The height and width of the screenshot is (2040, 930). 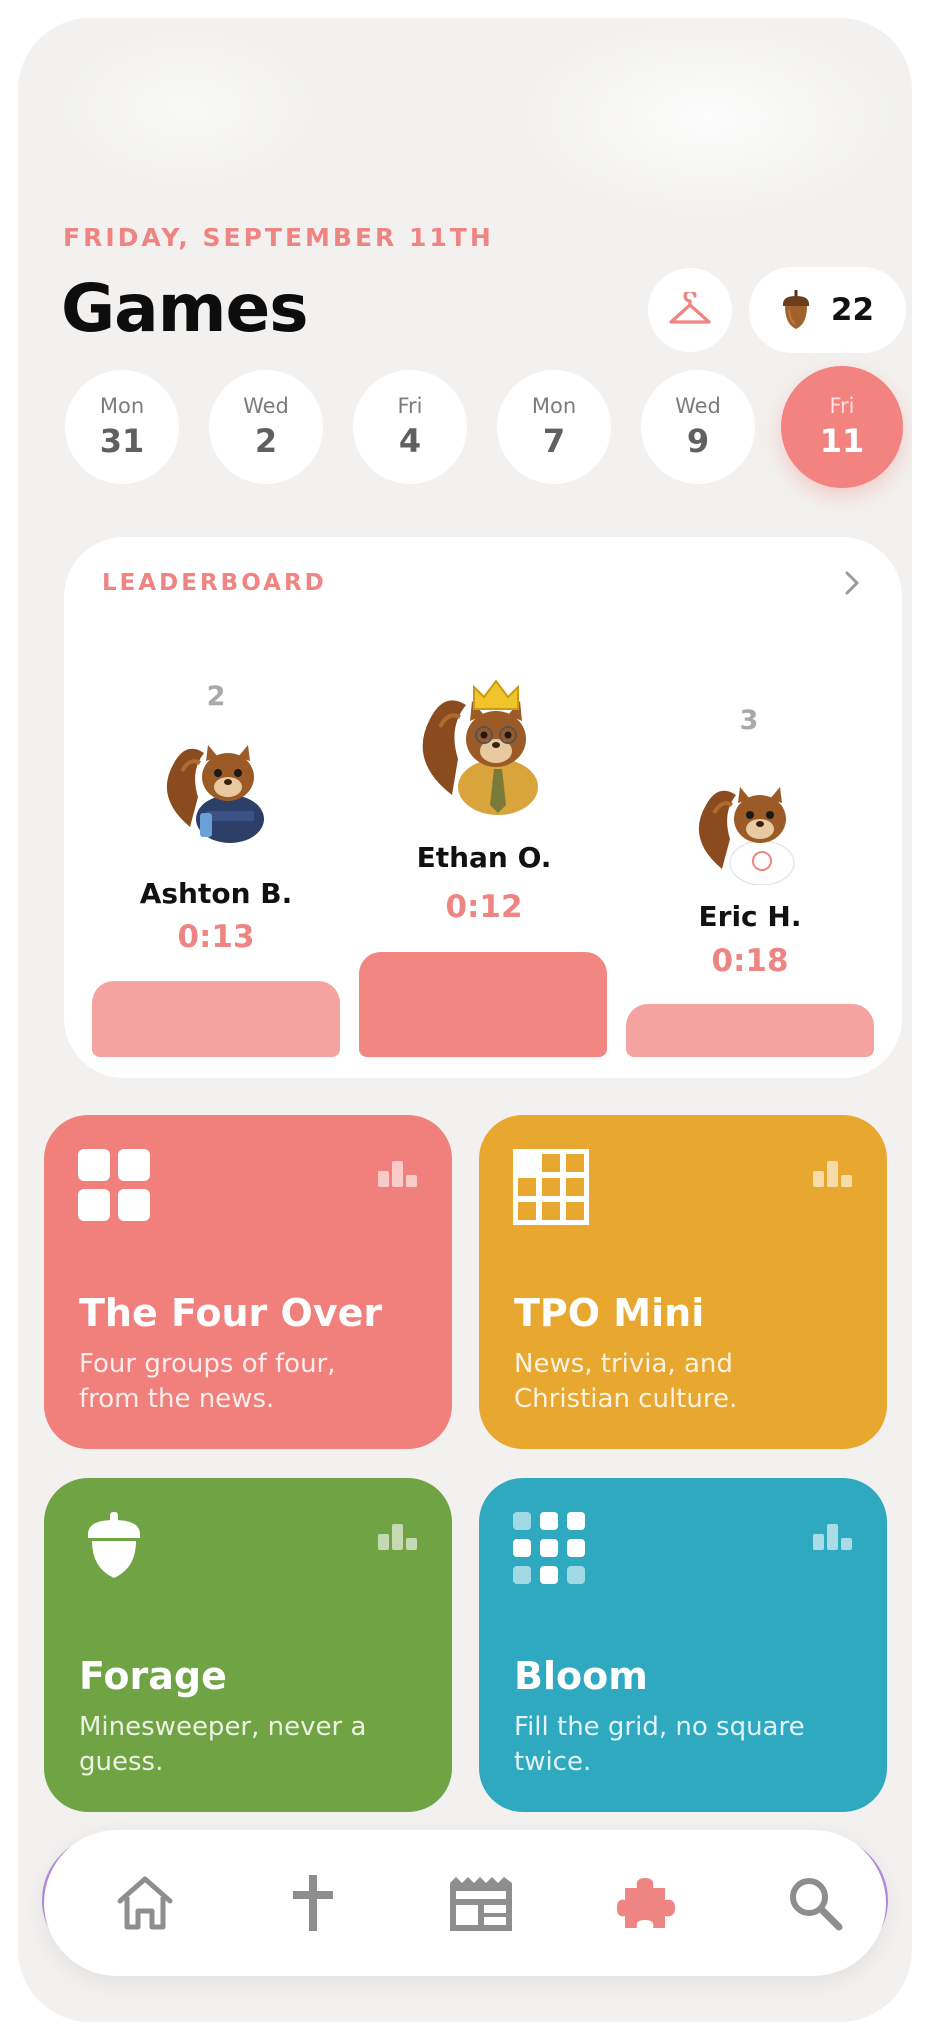 I want to click on player-time: 0:18, so click(x=750, y=961).